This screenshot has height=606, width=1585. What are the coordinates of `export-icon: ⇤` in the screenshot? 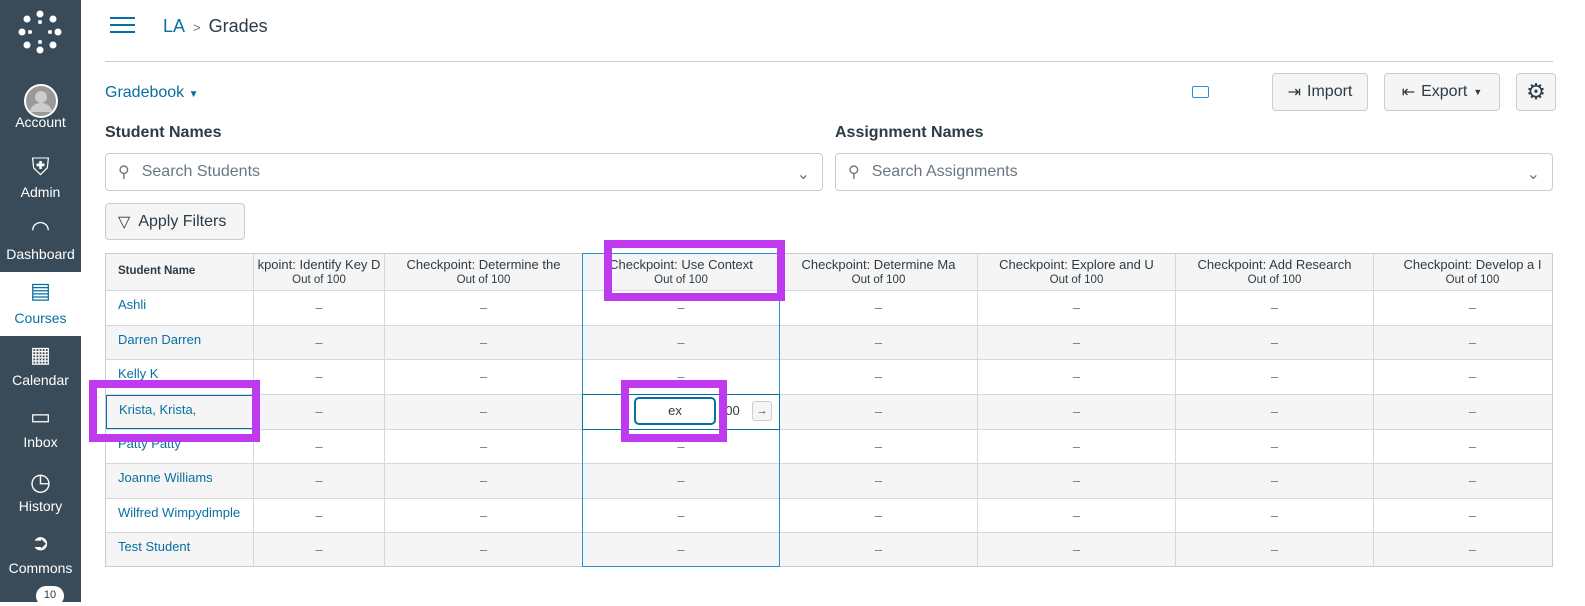 It's located at (1408, 92).